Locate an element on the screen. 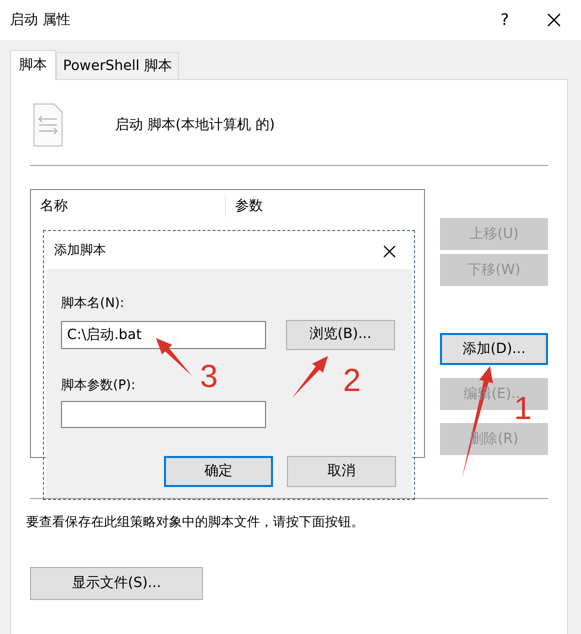 This screenshot has height=634, width=581. script-file-icon is located at coordinates (48, 125).